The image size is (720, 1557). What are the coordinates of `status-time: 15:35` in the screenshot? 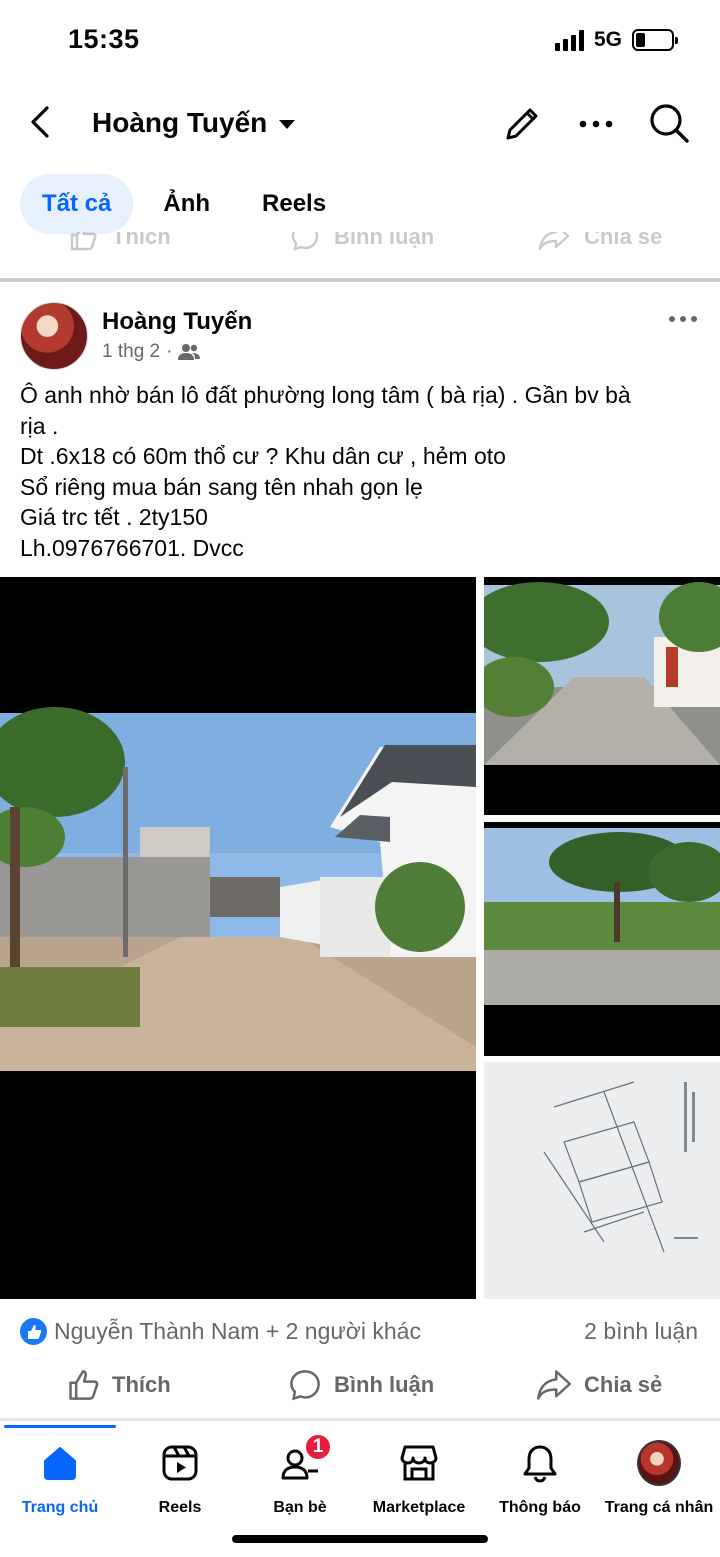 It's located at (104, 39).